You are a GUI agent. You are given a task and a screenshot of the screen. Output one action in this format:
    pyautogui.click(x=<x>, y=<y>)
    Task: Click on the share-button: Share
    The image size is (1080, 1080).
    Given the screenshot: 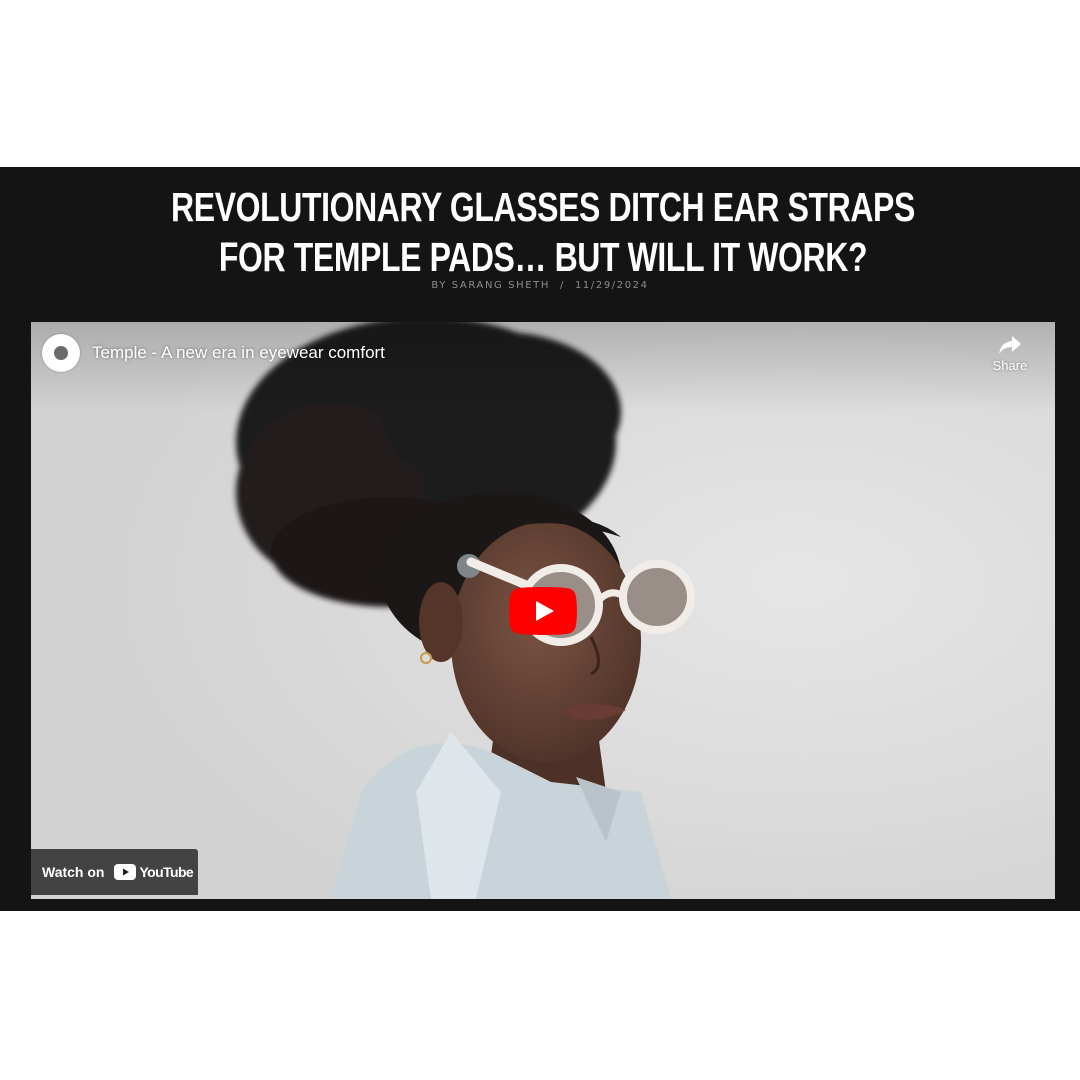 What is the action you would take?
    pyautogui.click(x=1010, y=359)
    